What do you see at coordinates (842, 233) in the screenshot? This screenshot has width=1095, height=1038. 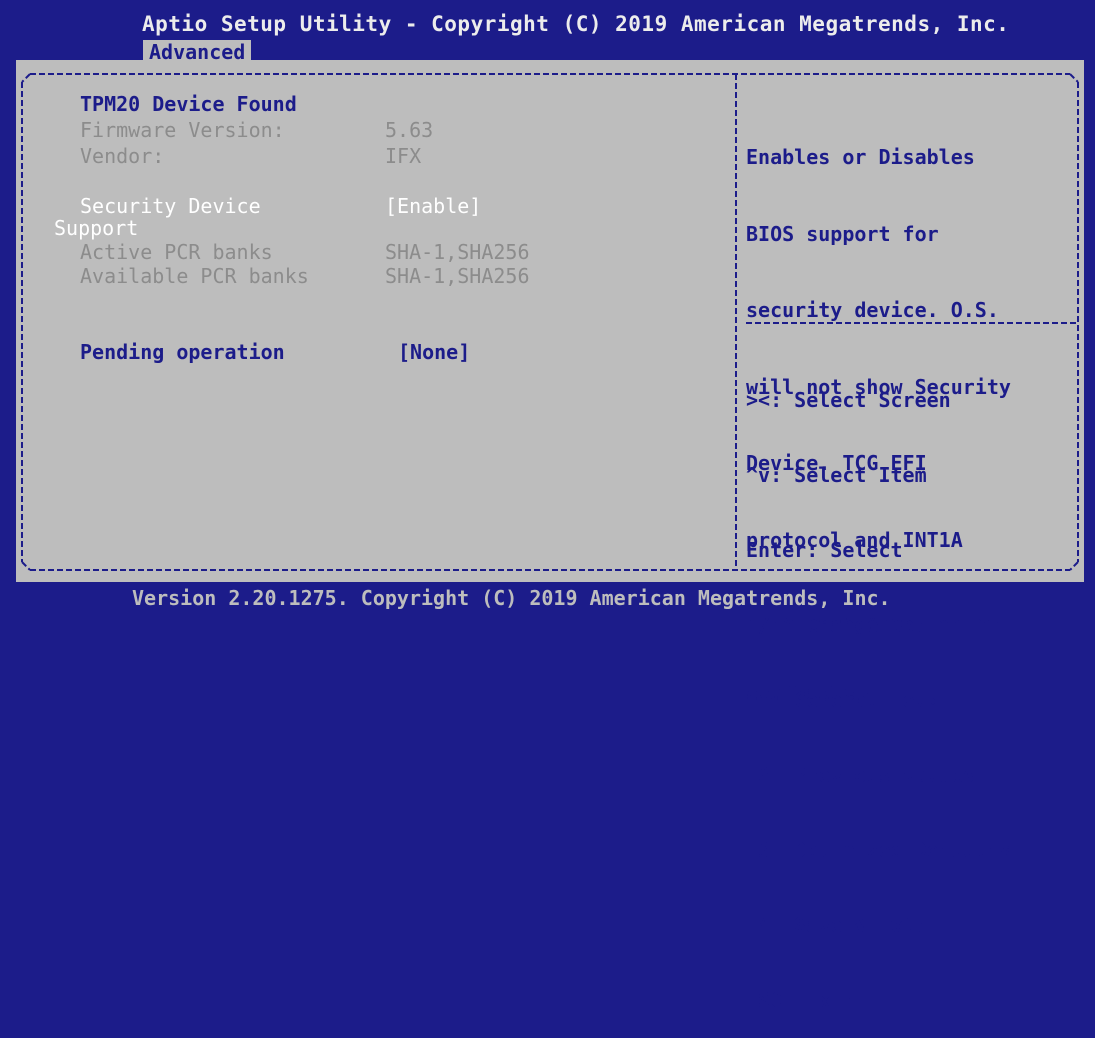 I see `help-line: BIOS support for` at bounding box center [842, 233].